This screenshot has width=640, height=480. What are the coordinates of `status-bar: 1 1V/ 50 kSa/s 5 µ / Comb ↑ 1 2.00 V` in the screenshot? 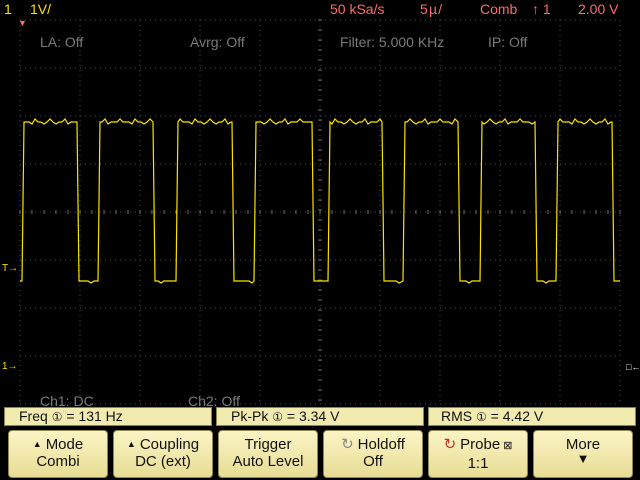 It's located at (320, 9).